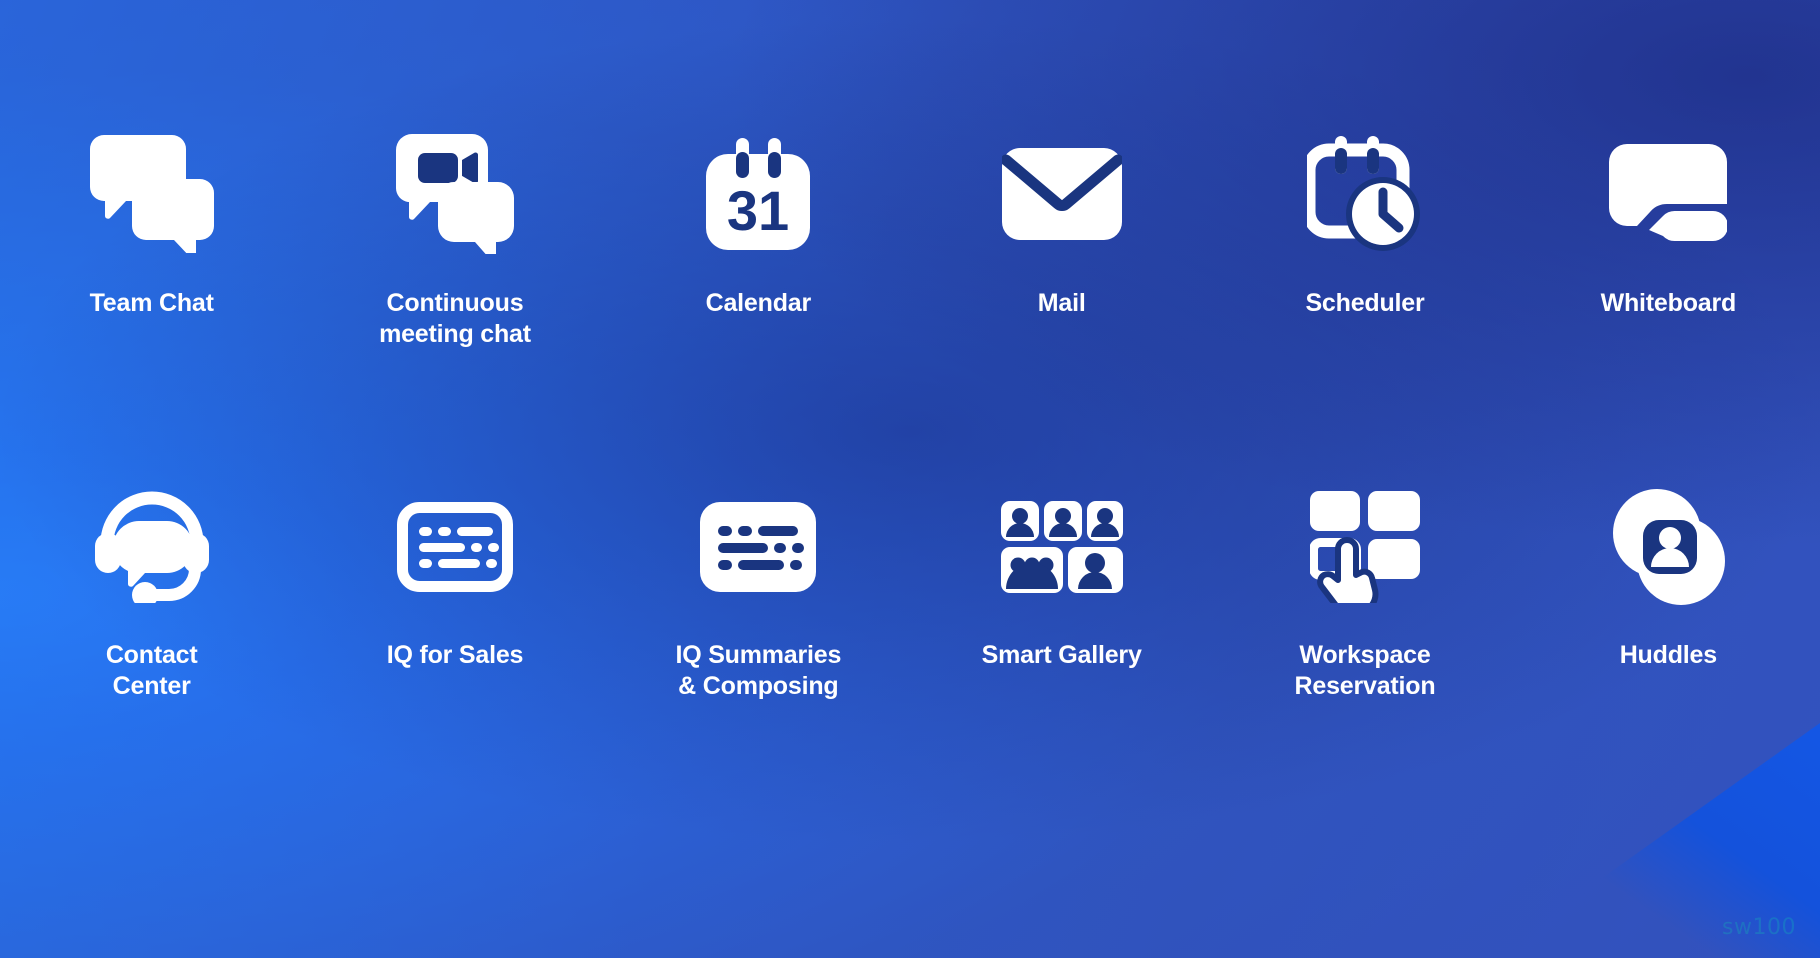 This screenshot has width=1820, height=958. What do you see at coordinates (151, 270) in the screenshot?
I see `feature-tile-team-chat: Team Chat` at bounding box center [151, 270].